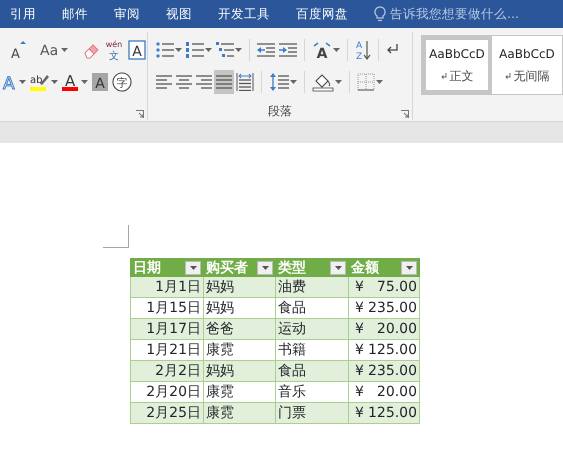  What do you see at coordinates (288, 50) in the screenshot?
I see `increase-indent-icon` at bounding box center [288, 50].